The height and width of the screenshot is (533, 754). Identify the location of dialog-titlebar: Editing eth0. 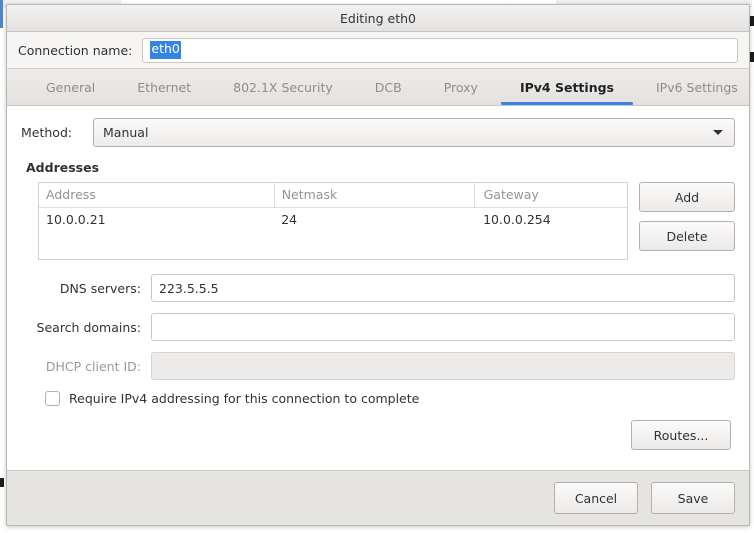
(378, 18).